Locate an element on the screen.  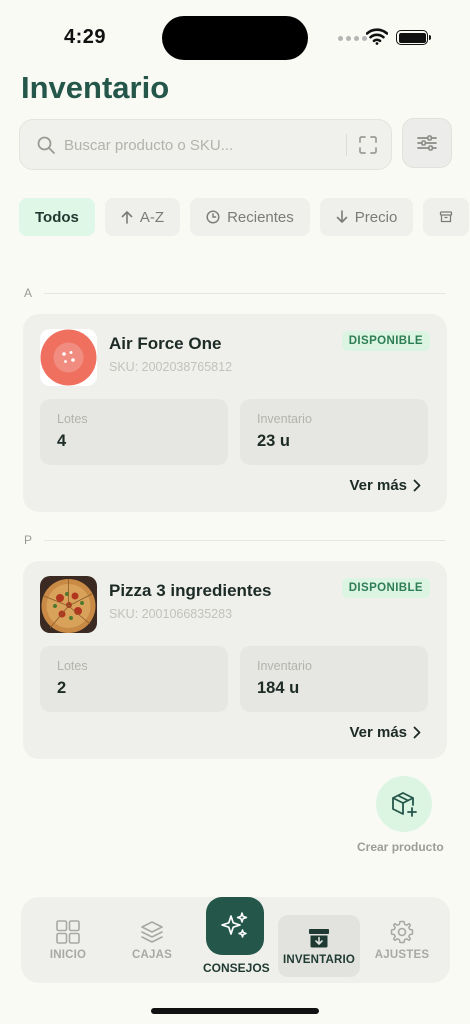
chip-label: A-Z is located at coordinates (152, 217).